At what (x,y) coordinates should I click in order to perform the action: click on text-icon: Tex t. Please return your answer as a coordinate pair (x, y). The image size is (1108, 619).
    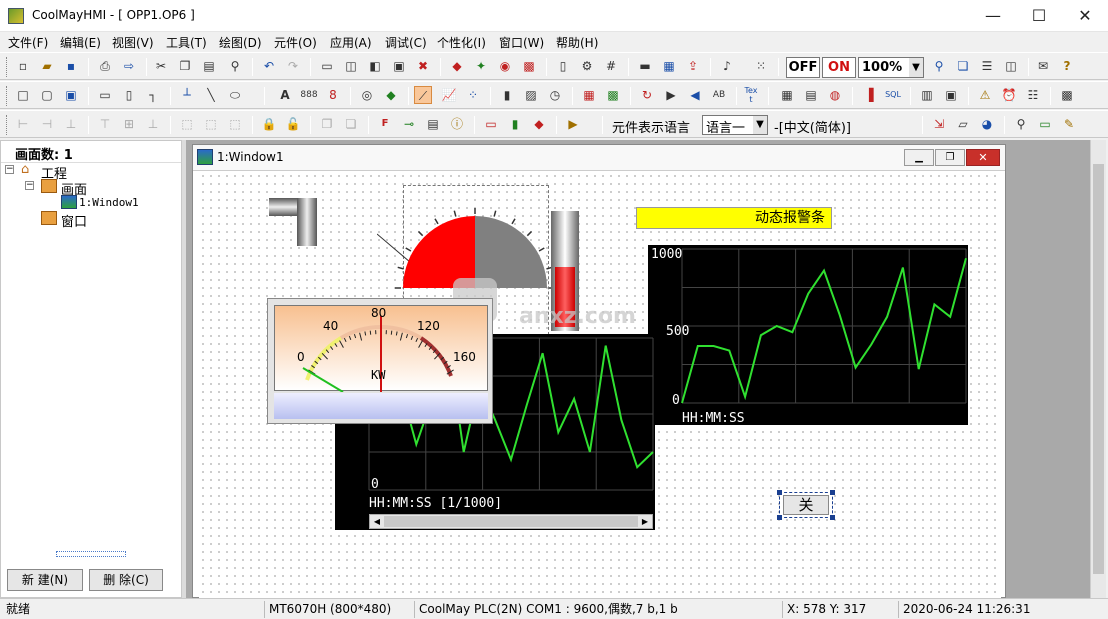
    Looking at the image, I should click on (751, 95).